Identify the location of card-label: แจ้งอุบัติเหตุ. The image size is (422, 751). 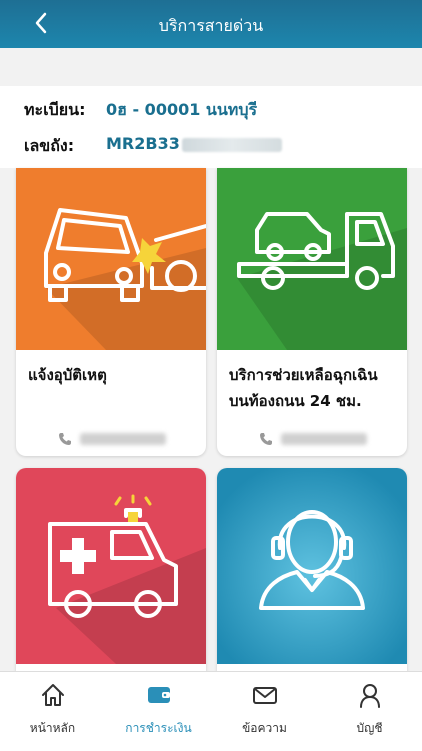
(67, 375).